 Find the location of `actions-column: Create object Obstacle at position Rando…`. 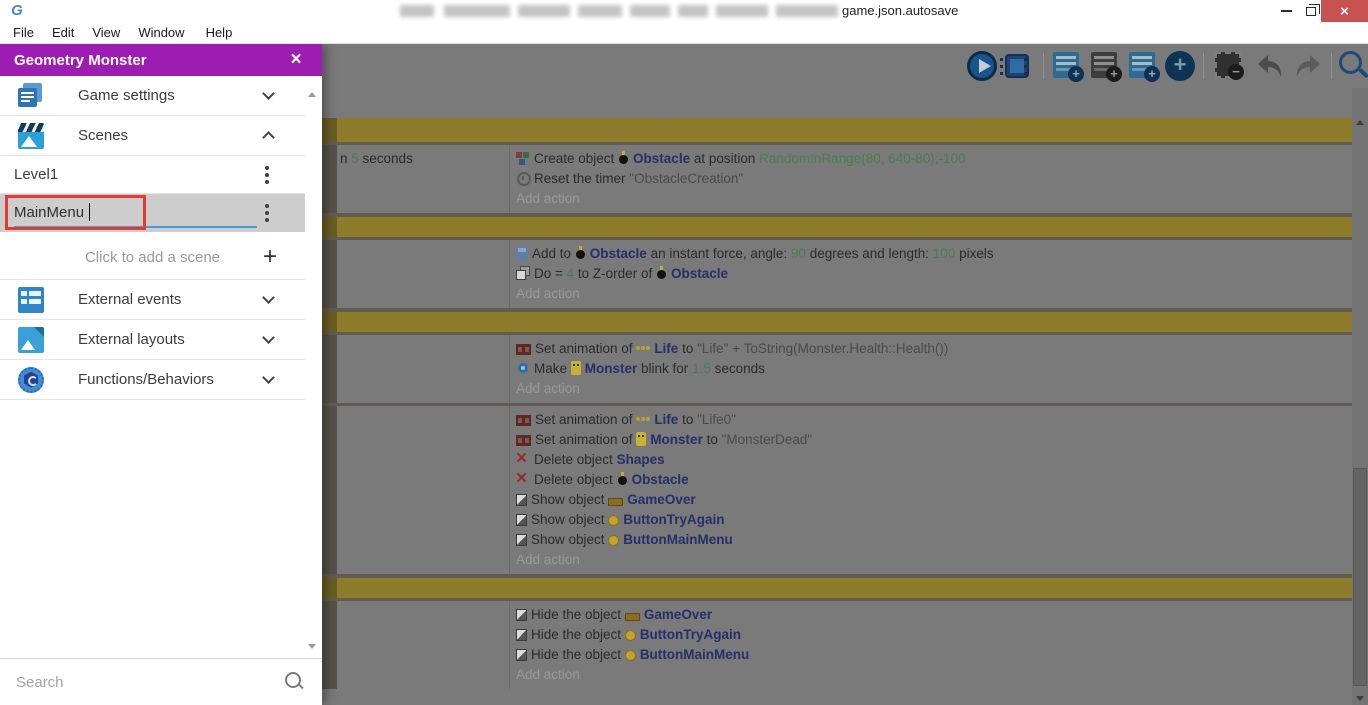

actions-column: Create object Obstacle at position Rando… is located at coordinates (931, 179).